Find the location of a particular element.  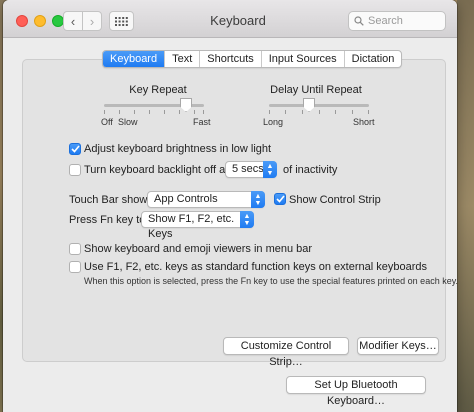

show-all-button is located at coordinates (121, 21).